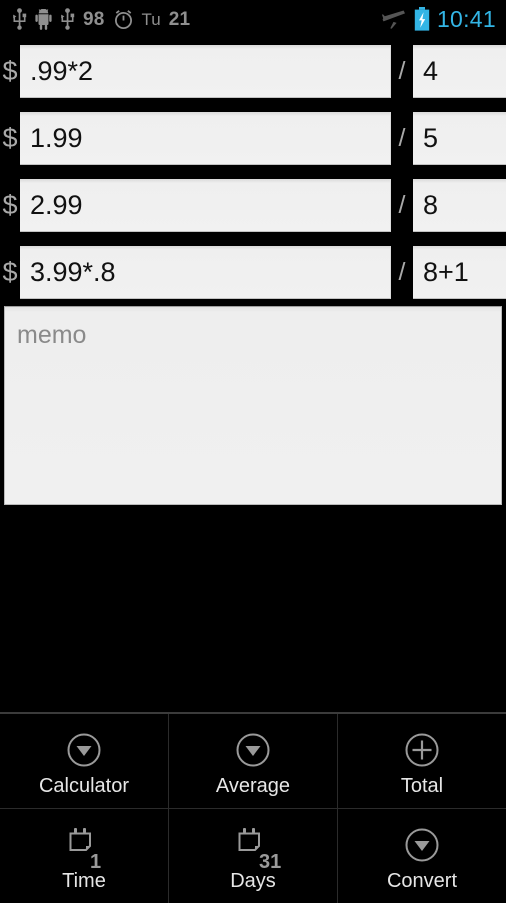 The height and width of the screenshot is (903, 506). What do you see at coordinates (270, 861) in the screenshot?
I see `calendar-badge: 31` at bounding box center [270, 861].